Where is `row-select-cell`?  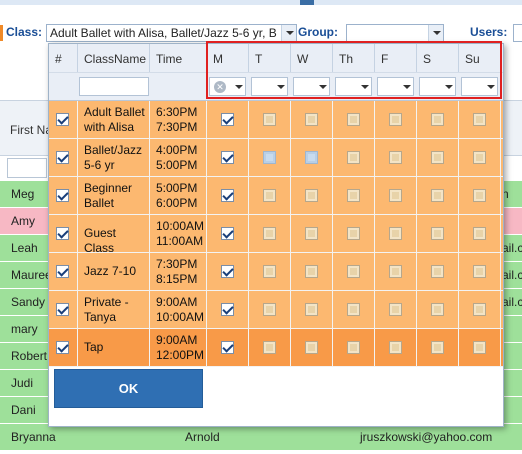
row-select-cell is located at coordinates (63, 196).